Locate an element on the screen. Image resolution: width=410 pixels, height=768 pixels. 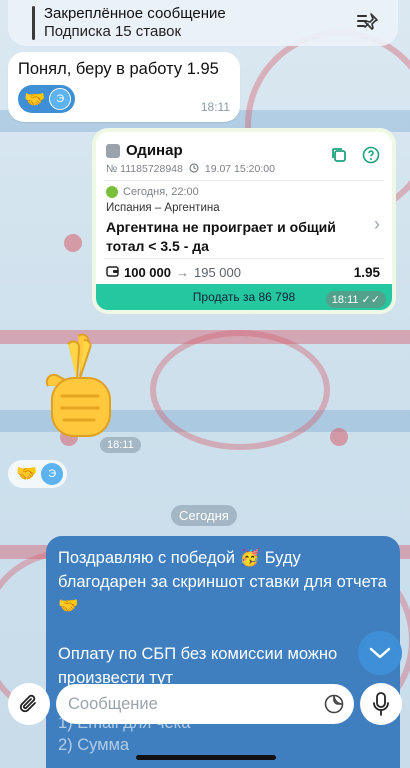
bet-datetime: 19.07 15:20:00 is located at coordinates (239, 169).